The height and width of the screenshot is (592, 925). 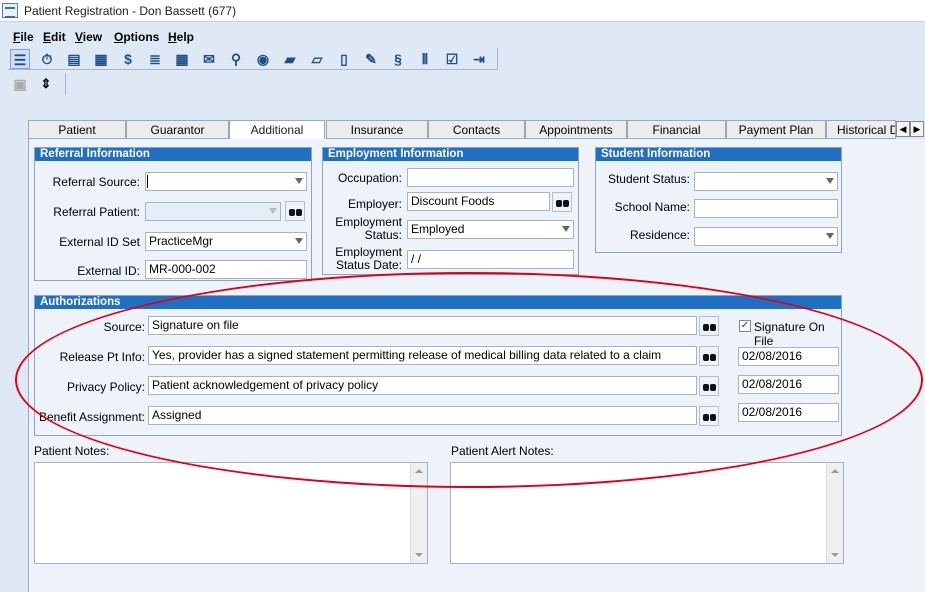 I want to click on menu-options: Options, so click(x=136, y=37).